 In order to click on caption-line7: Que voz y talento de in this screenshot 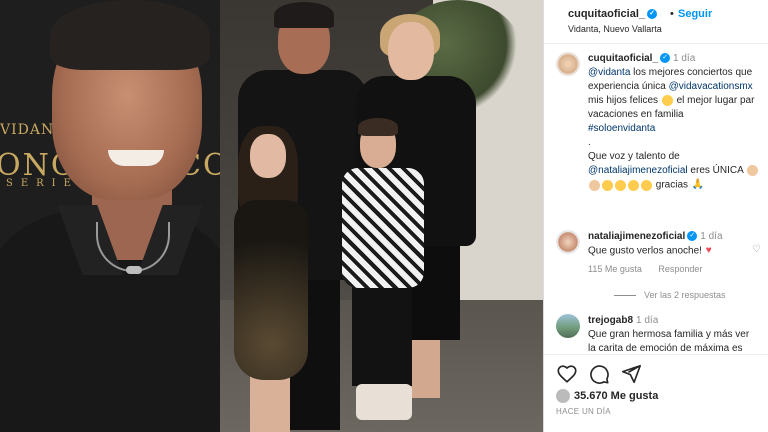, I will do `click(634, 156)`.